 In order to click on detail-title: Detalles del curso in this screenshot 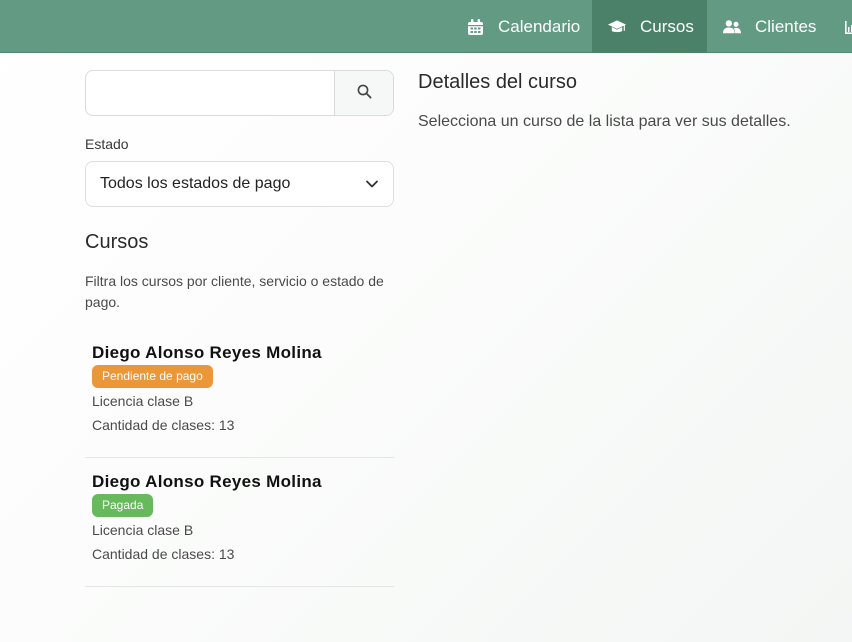, I will do `click(497, 82)`.